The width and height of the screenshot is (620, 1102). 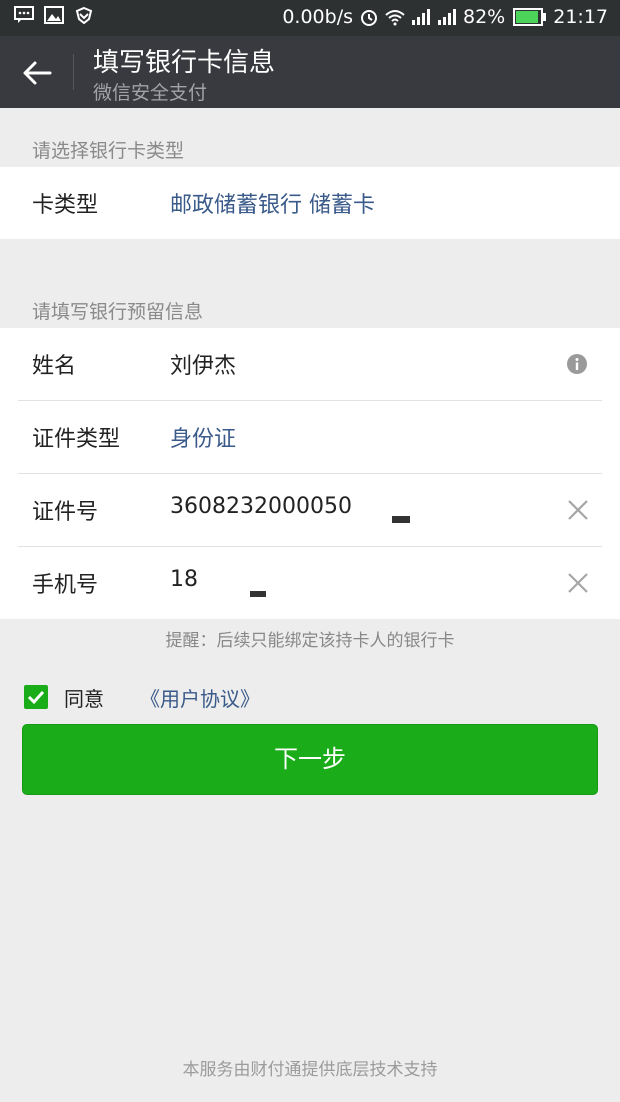 I want to click on name-row: 姓名 刘伊杰, so click(x=310, y=364).